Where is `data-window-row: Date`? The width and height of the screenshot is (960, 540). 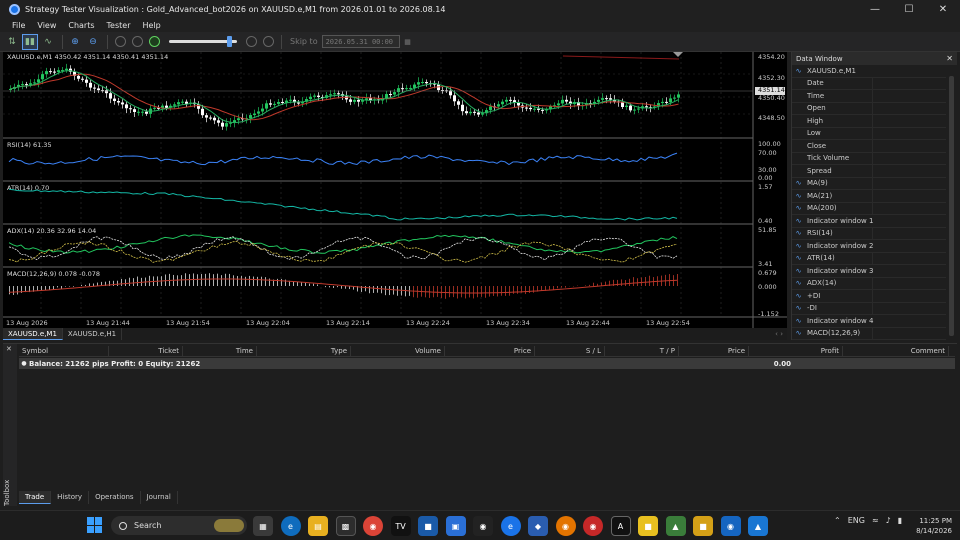
data-window-row: Date is located at coordinates (869, 83).